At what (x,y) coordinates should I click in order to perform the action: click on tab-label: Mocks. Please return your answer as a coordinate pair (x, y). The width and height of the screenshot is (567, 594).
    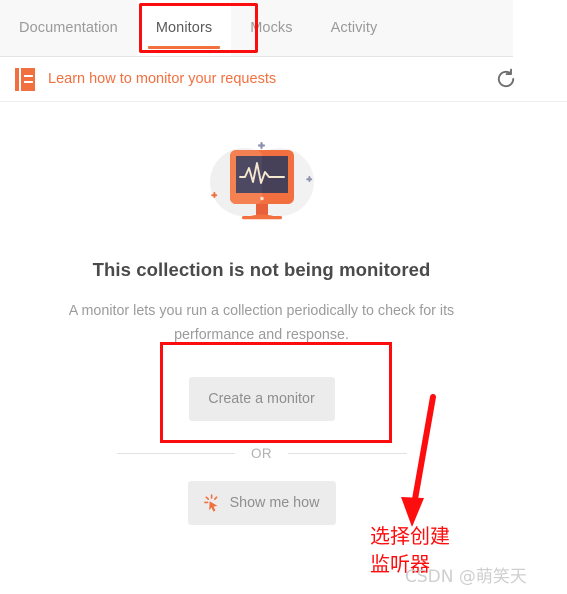
    Looking at the image, I should click on (271, 28).